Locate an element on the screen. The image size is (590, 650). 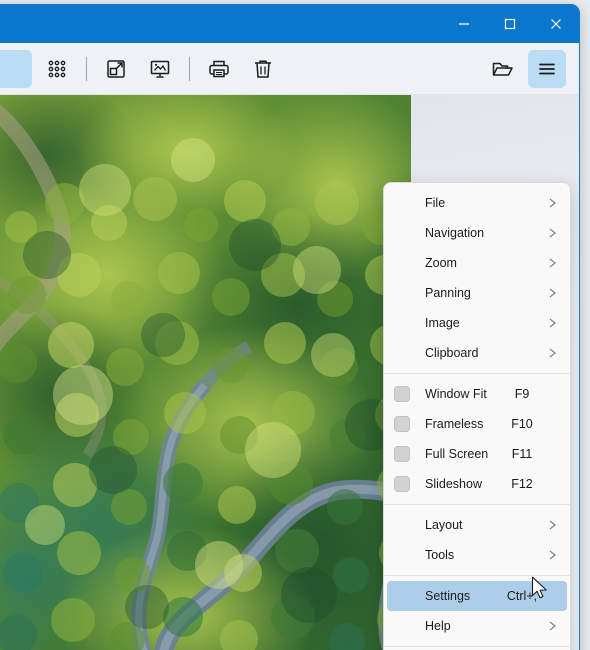
menu-item-shortcut: F11 is located at coordinates (522, 454).